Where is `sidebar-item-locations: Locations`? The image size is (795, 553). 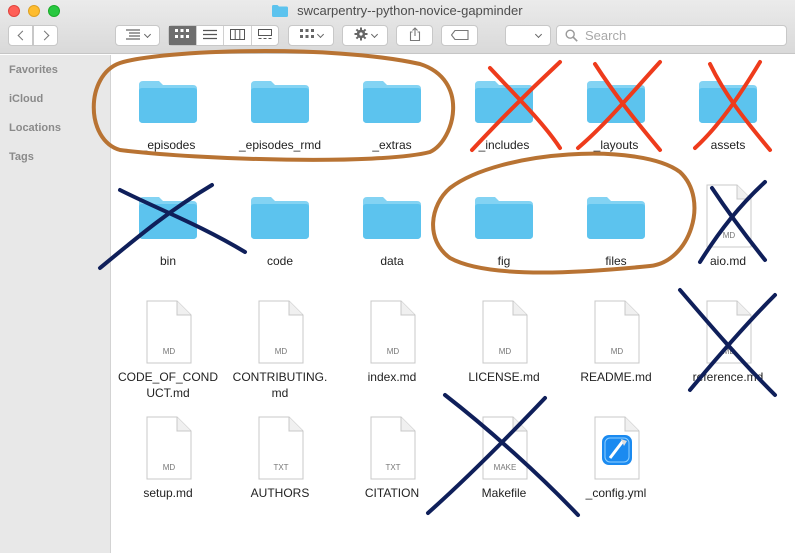
sidebar-item-locations: Locations is located at coordinates (35, 128).